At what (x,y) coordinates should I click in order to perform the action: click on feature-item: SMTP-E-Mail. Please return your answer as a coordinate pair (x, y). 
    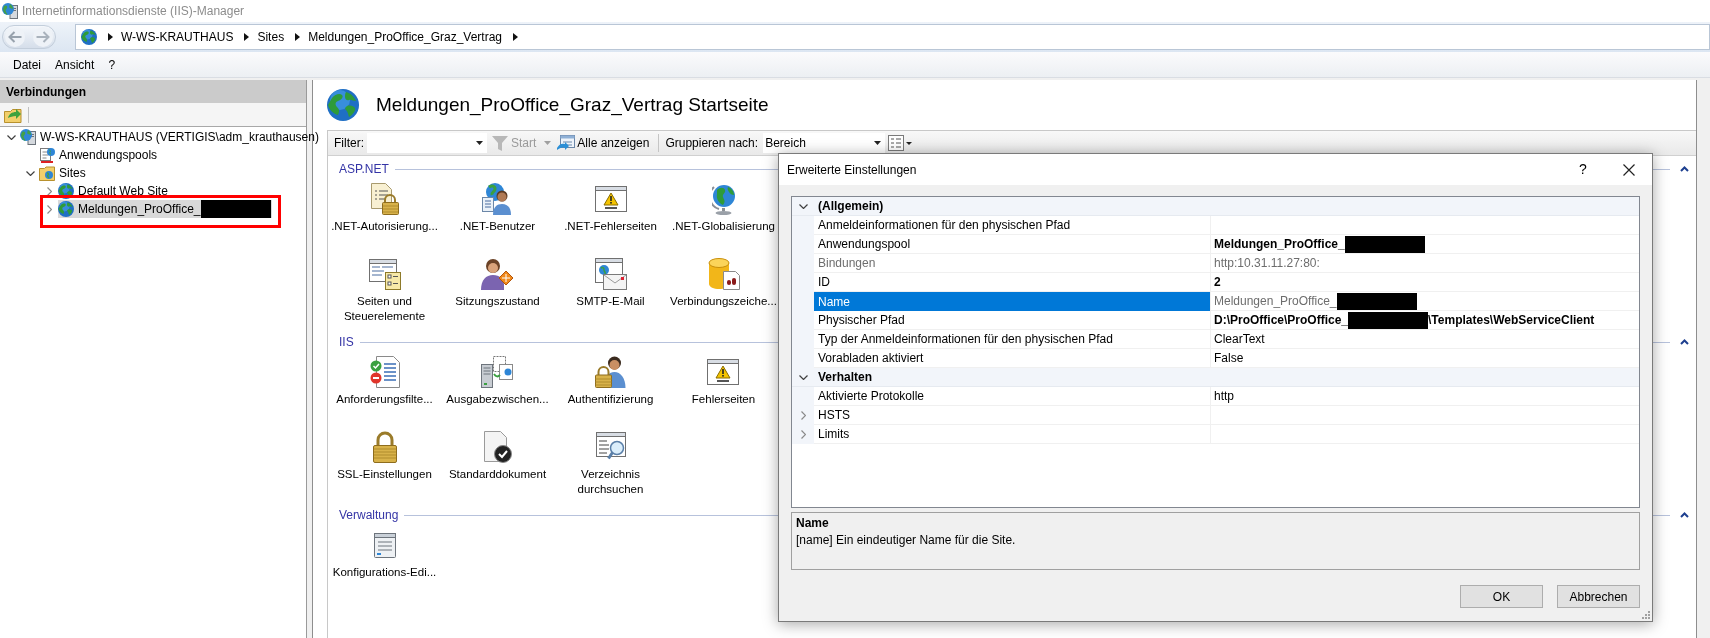
    Looking at the image, I should click on (610, 283).